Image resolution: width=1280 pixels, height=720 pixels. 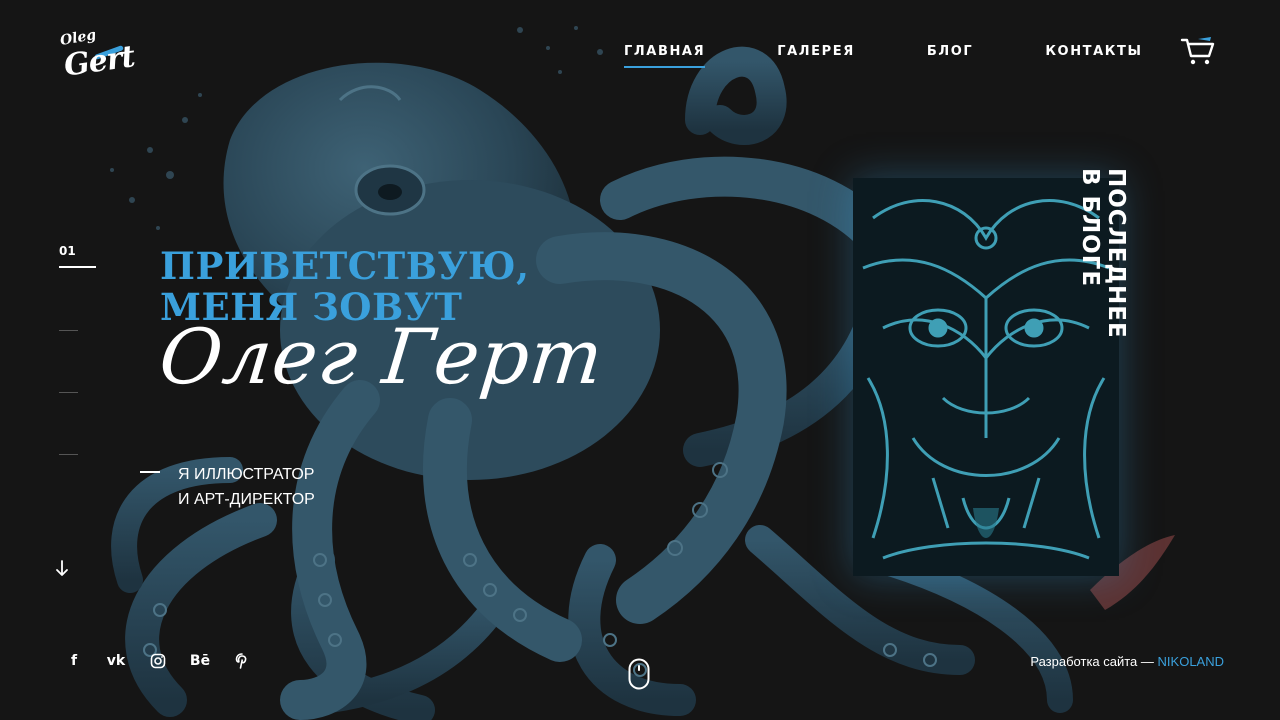 What do you see at coordinates (169, 661) in the screenshot?
I see `social-links: f vk Bē` at bounding box center [169, 661].